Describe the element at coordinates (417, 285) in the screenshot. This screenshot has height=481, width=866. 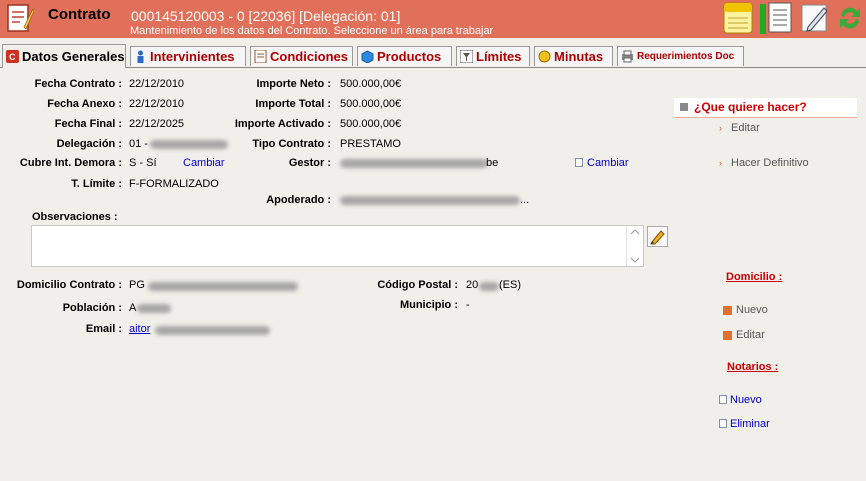
I see `label-codigo-postal: Código Postal :` at that location.